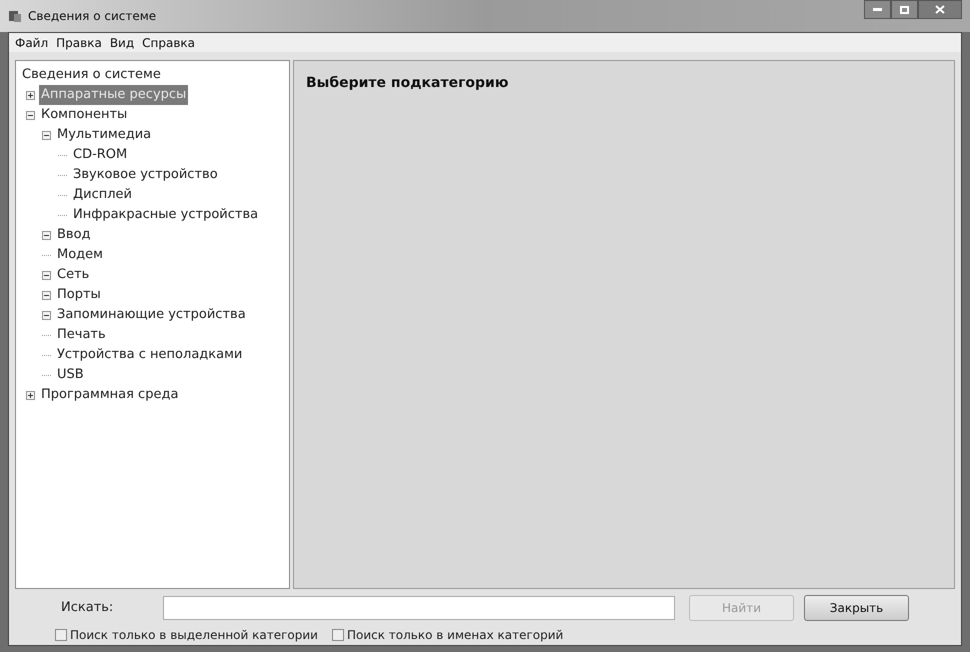  I want to click on minimize-button, so click(877, 9).